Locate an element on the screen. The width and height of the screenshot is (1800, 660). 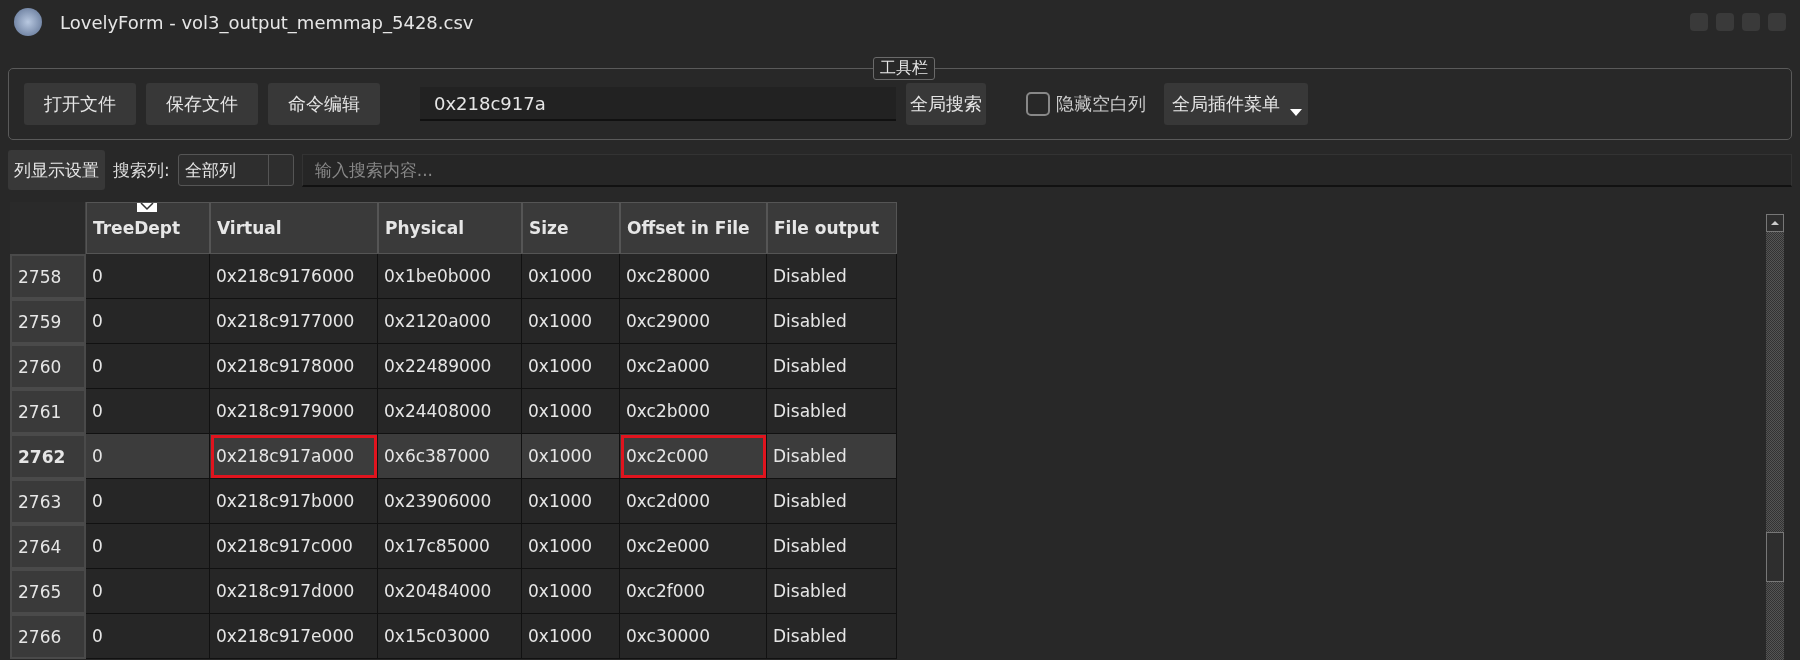
table-cell: 0x22489000 is located at coordinates (450, 366).